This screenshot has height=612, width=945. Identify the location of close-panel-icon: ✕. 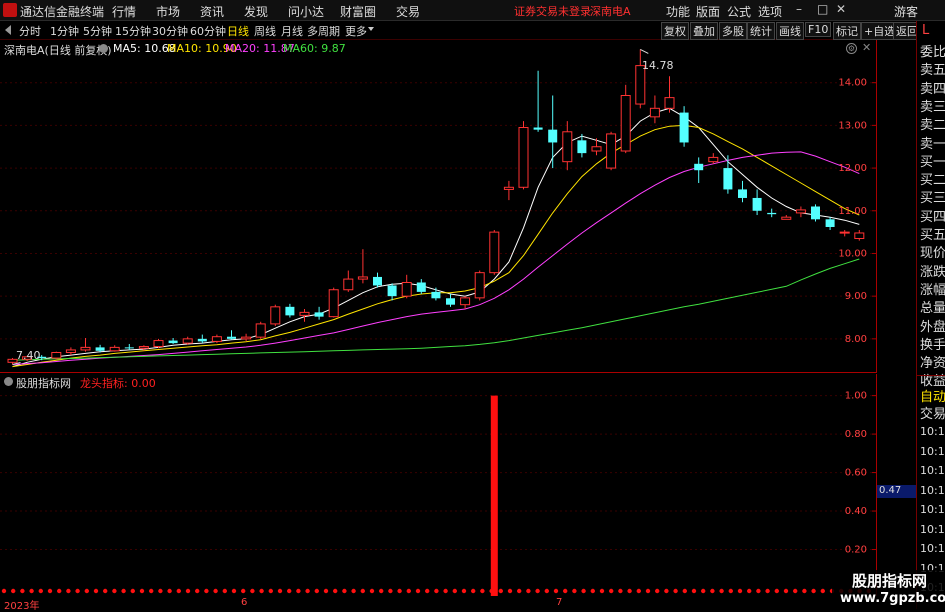
(866, 47).